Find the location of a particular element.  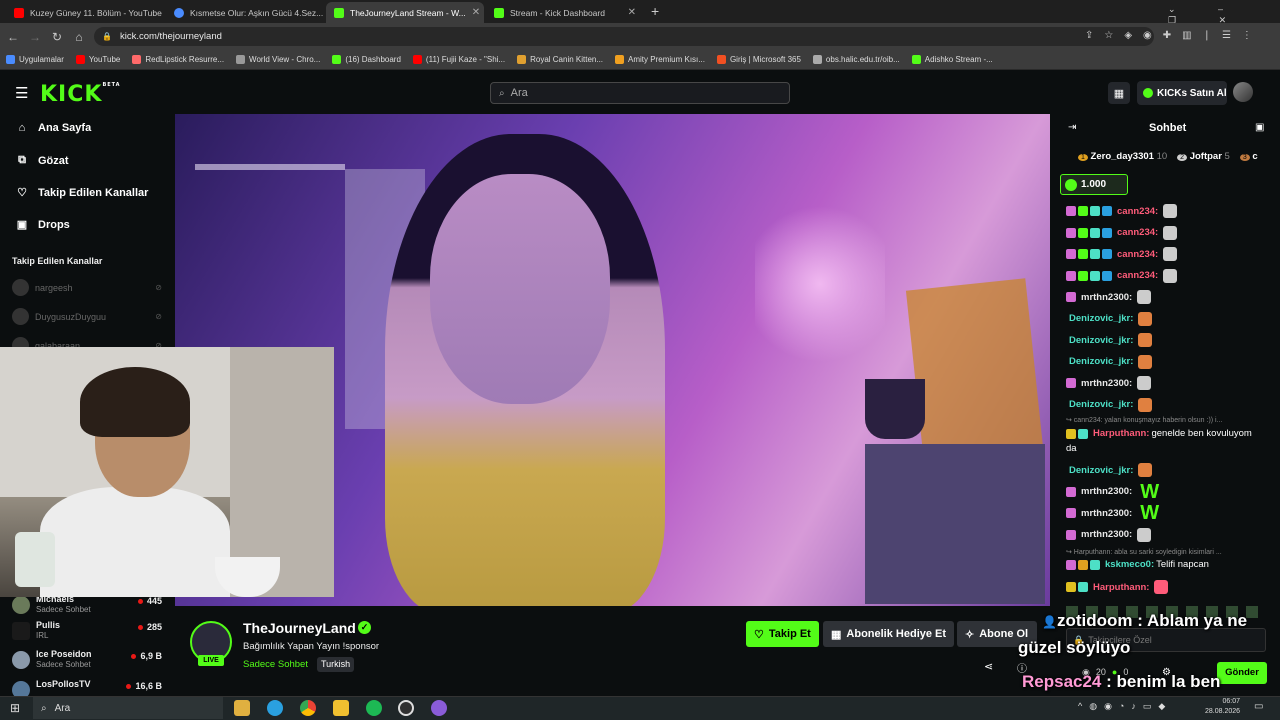

category-link: Sadece Sohbet is located at coordinates (275, 664).